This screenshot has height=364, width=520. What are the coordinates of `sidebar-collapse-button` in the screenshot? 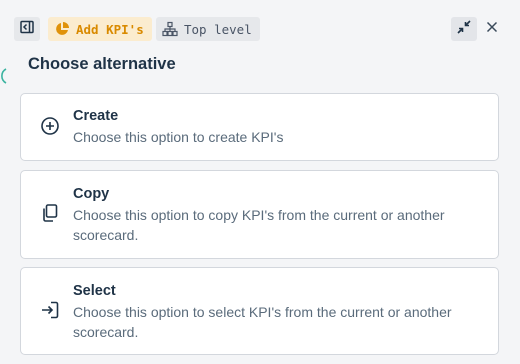 It's located at (27, 29).